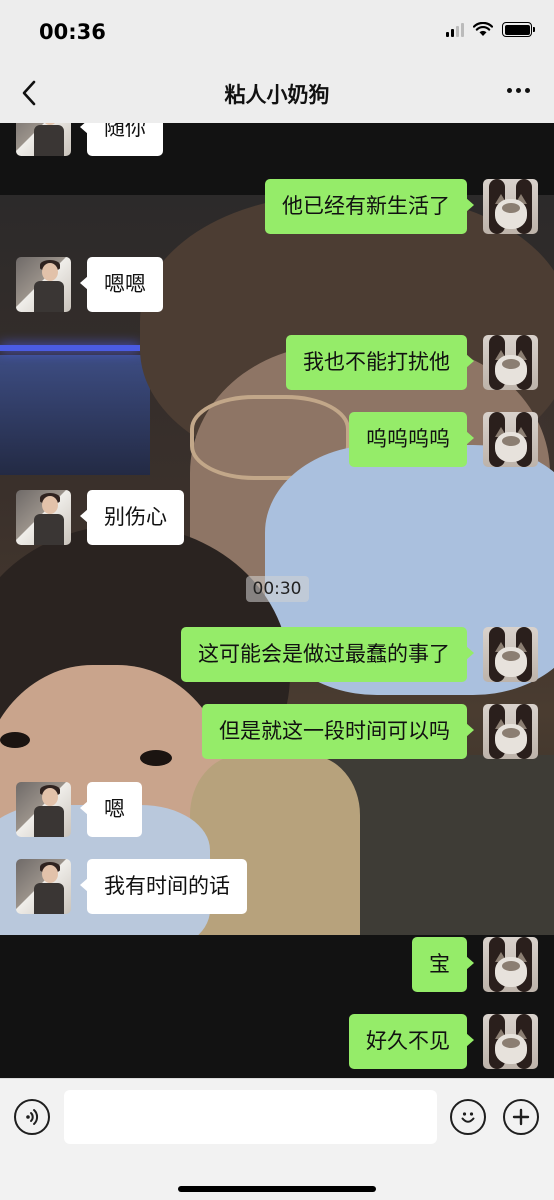 This screenshot has height=1200, width=554. What do you see at coordinates (79, 809) in the screenshot?
I see `message-row: 嗯` at bounding box center [79, 809].